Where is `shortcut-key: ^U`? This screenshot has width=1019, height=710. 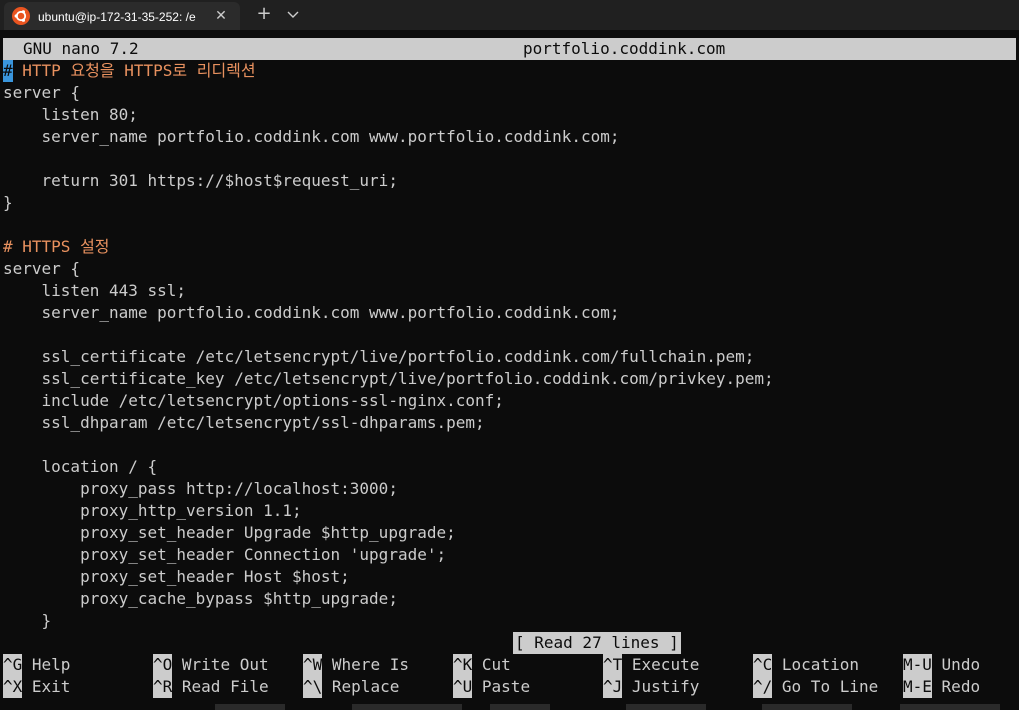 shortcut-key: ^U is located at coordinates (463, 687).